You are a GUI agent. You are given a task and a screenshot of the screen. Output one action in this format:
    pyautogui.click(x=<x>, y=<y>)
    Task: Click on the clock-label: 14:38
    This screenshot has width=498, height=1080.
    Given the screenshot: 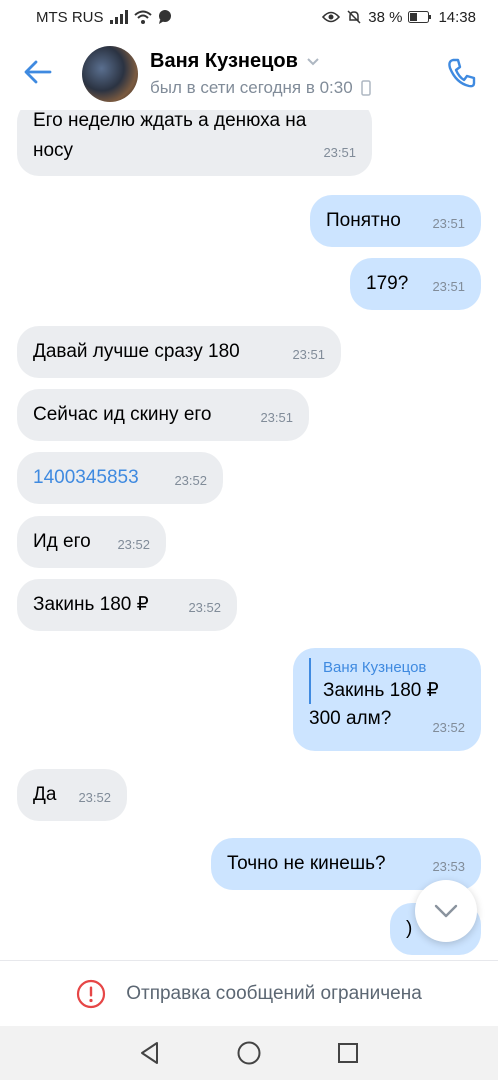 What is the action you would take?
    pyautogui.click(x=457, y=17)
    